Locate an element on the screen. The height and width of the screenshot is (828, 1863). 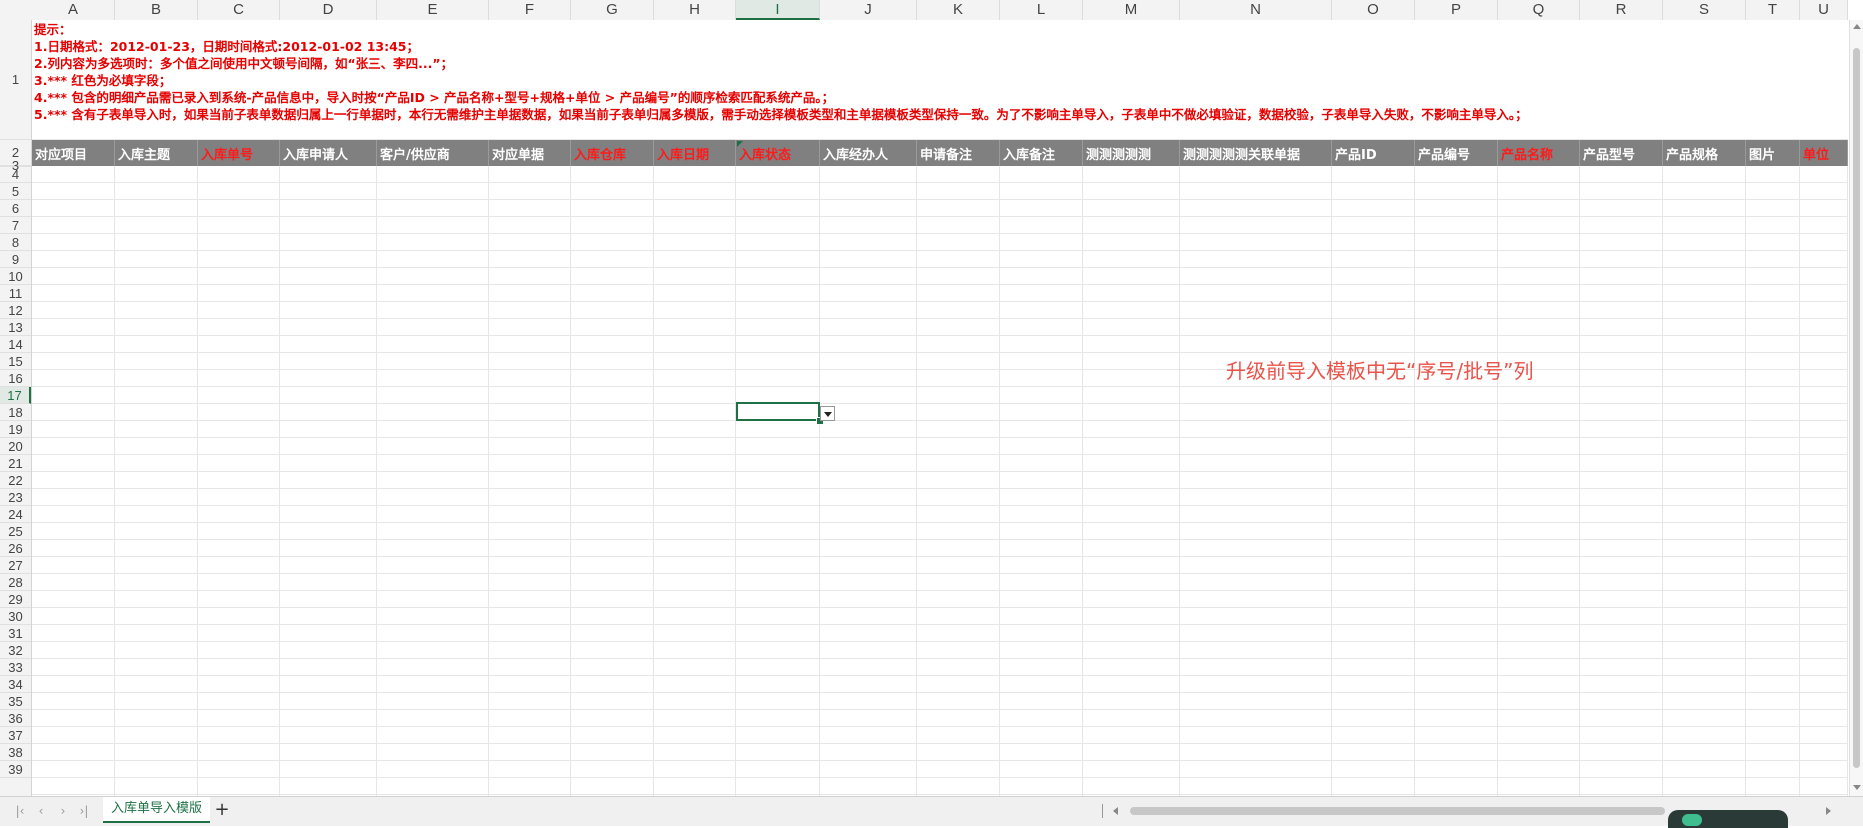
row-header-27: 27 is located at coordinates (15, 565).